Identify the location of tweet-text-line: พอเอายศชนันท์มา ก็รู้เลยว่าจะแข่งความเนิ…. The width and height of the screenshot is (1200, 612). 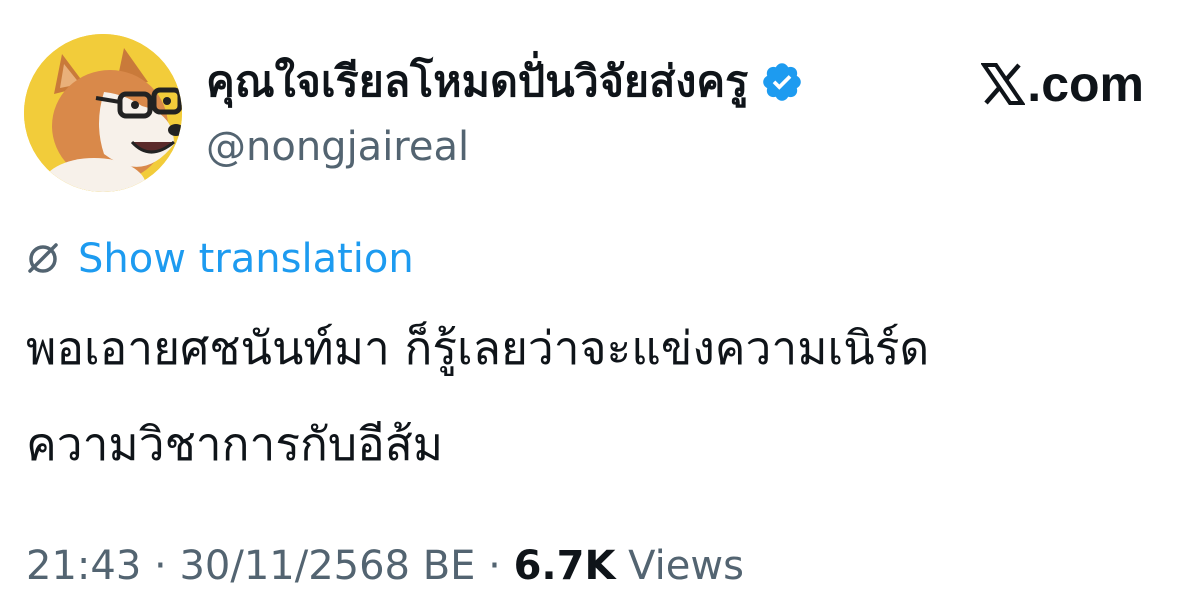
(478, 348).